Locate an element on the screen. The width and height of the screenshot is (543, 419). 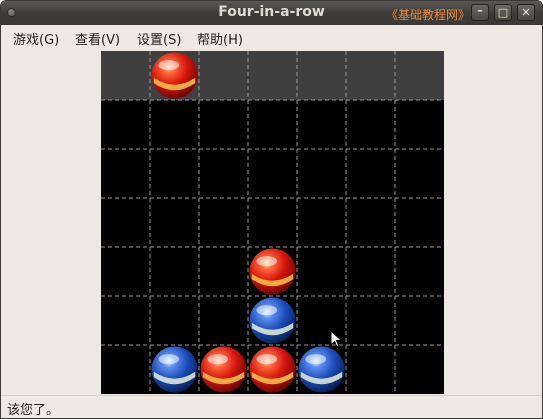
close-button: ✕ is located at coordinates (526, 12).